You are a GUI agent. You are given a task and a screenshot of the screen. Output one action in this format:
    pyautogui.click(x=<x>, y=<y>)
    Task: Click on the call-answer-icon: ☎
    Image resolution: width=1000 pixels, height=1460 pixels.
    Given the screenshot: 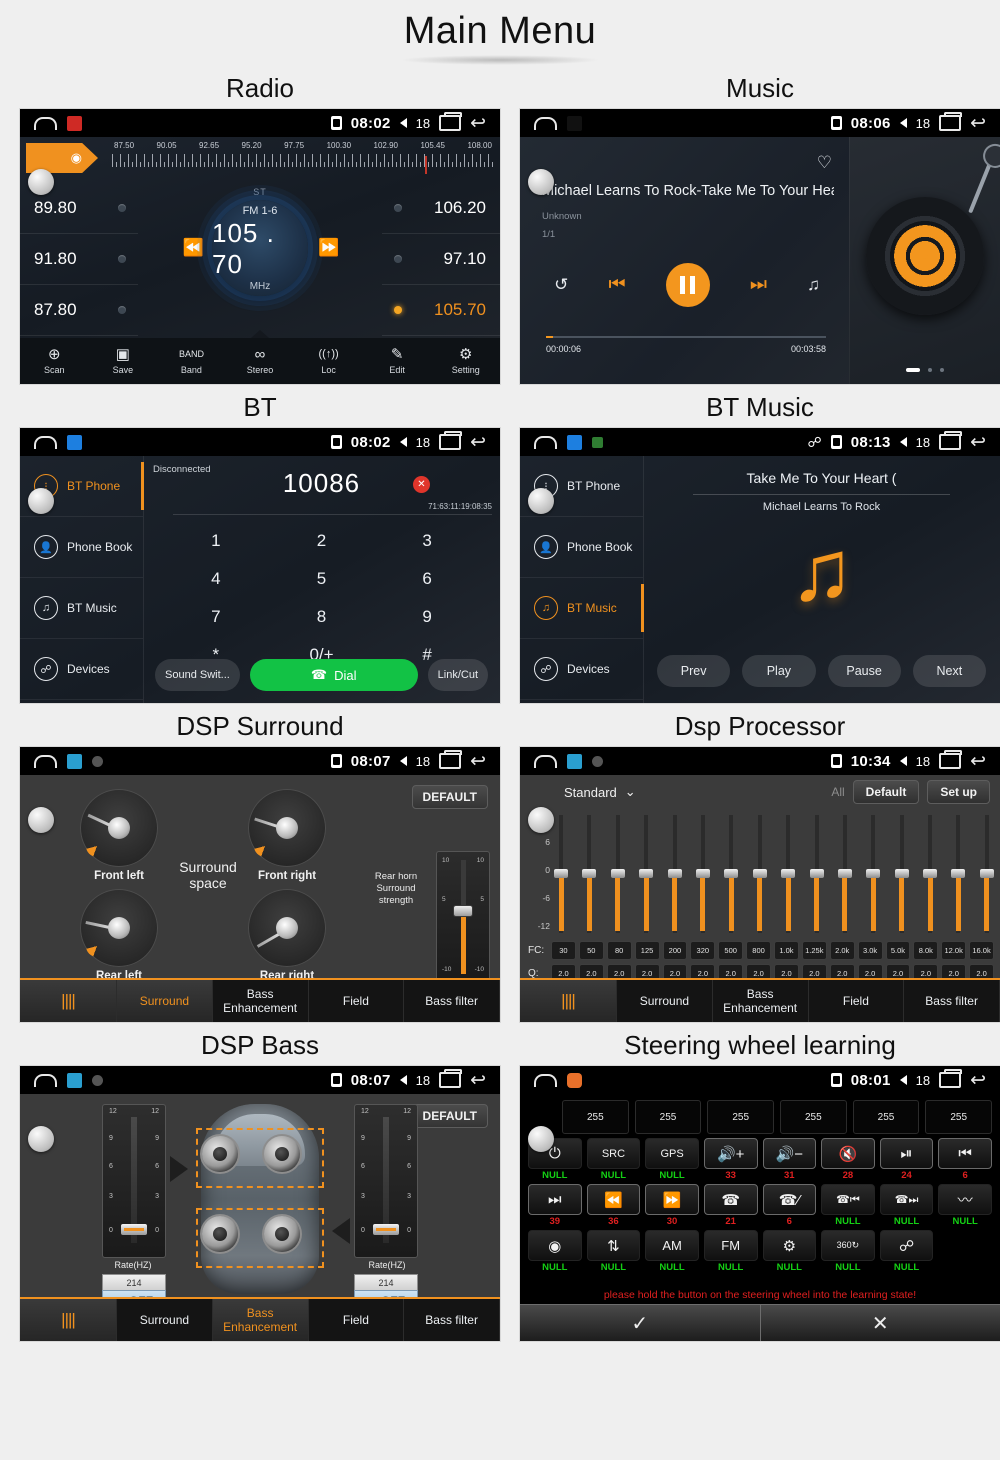 What is the action you would take?
    pyautogui.click(x=730, y=1199)
    